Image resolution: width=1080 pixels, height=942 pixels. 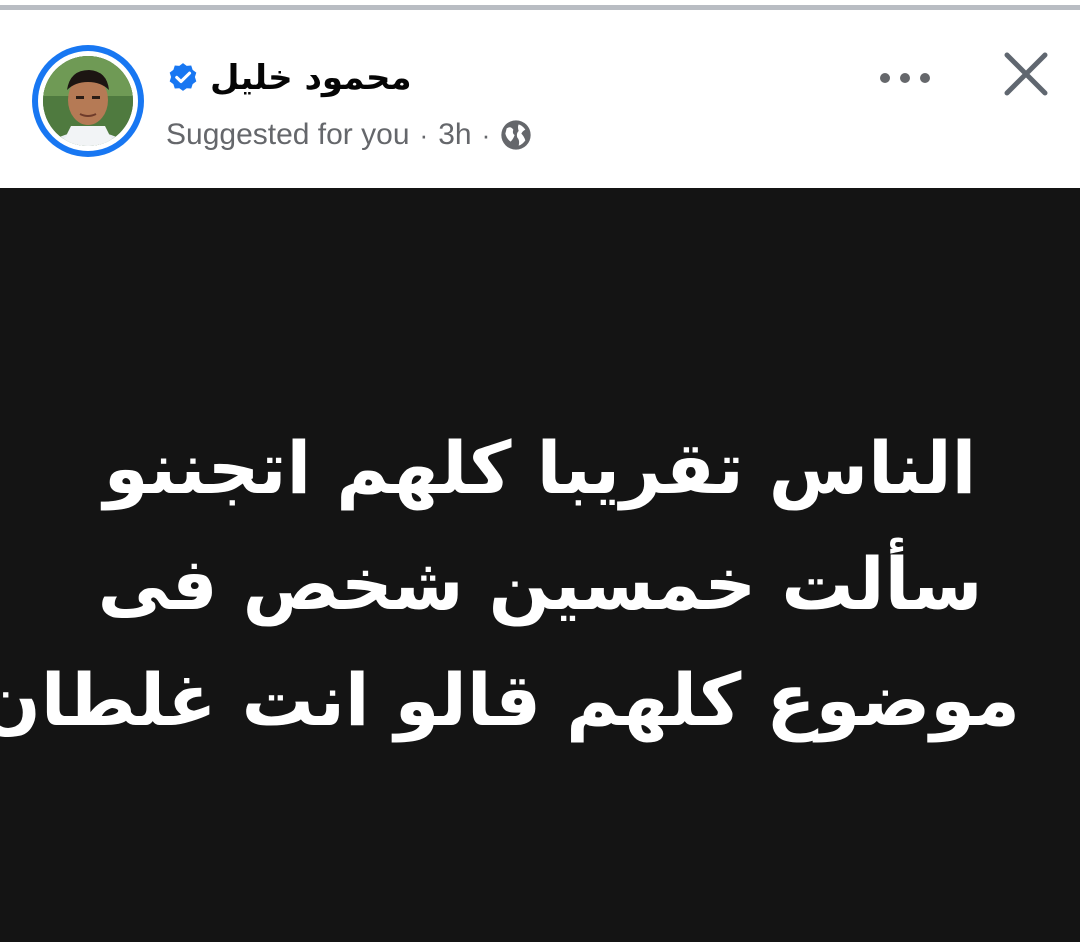 What do you see at coordinates (510, 700) in the screenshot?
I see `post-text-line: موضوع كلهم قالو انت غلطان` at bounding box center [510, 700].